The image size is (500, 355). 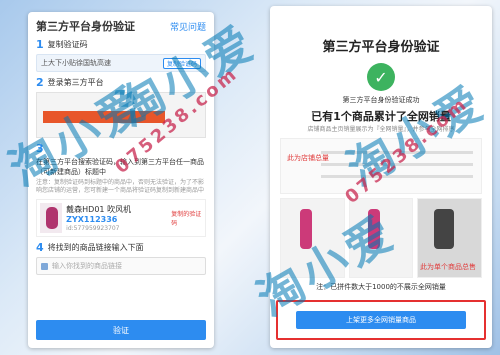 What do you see at coordinates (381, 100) in the screenshot?
I see `success-text: 第三方平台身份验证成功` at bounding box center [381, 100].